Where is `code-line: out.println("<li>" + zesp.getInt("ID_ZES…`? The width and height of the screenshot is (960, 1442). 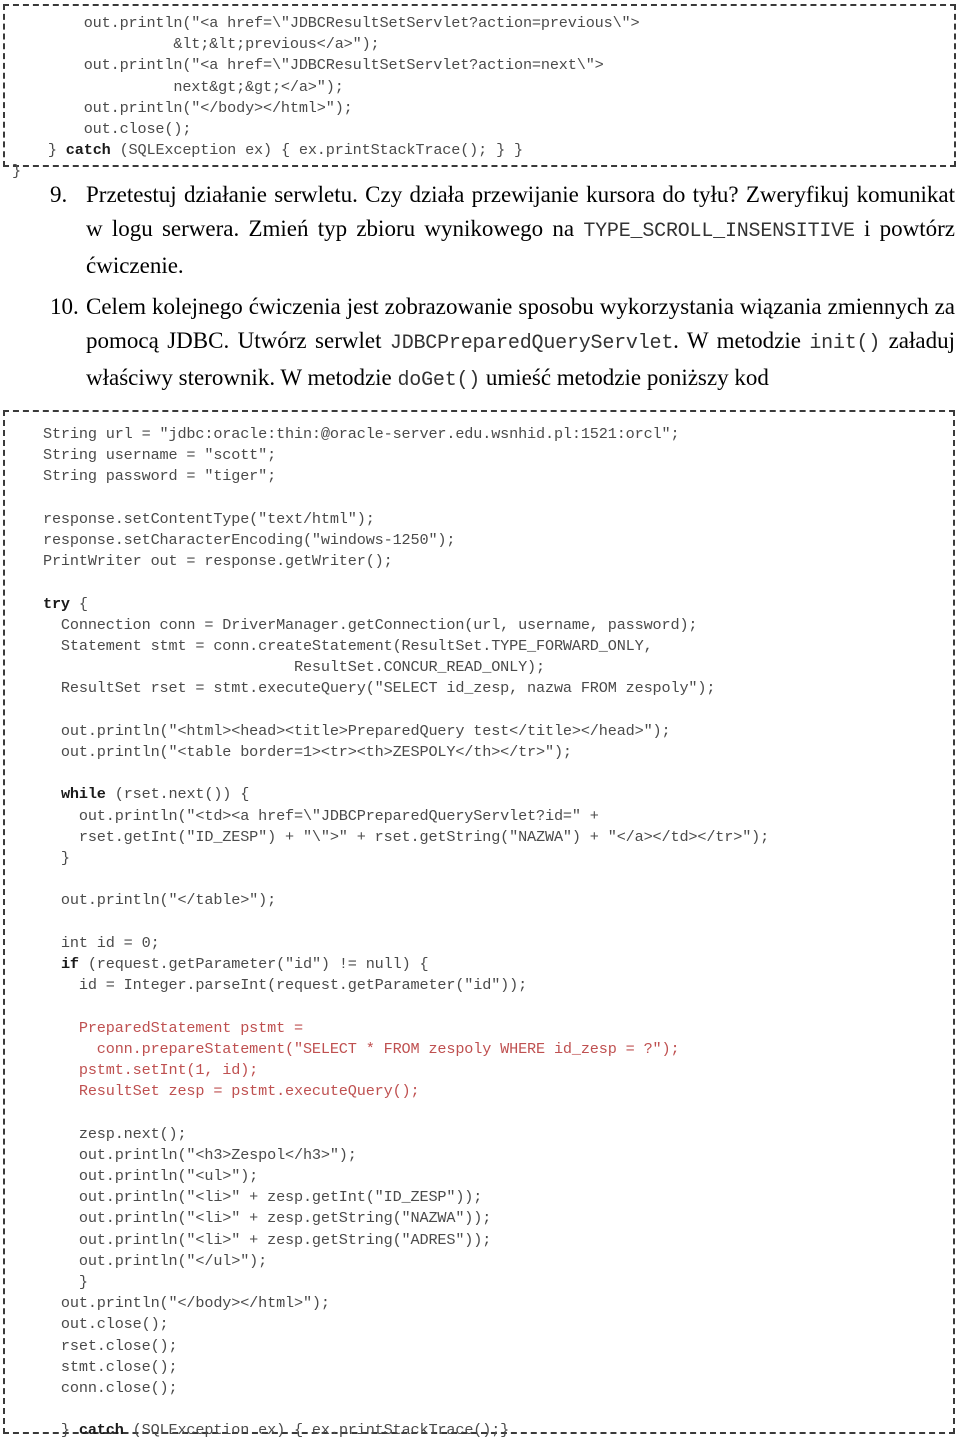
code-line: out.println("<li>" + zesp.getInt("ID_ZES… is located at coordinates (263, 1197).